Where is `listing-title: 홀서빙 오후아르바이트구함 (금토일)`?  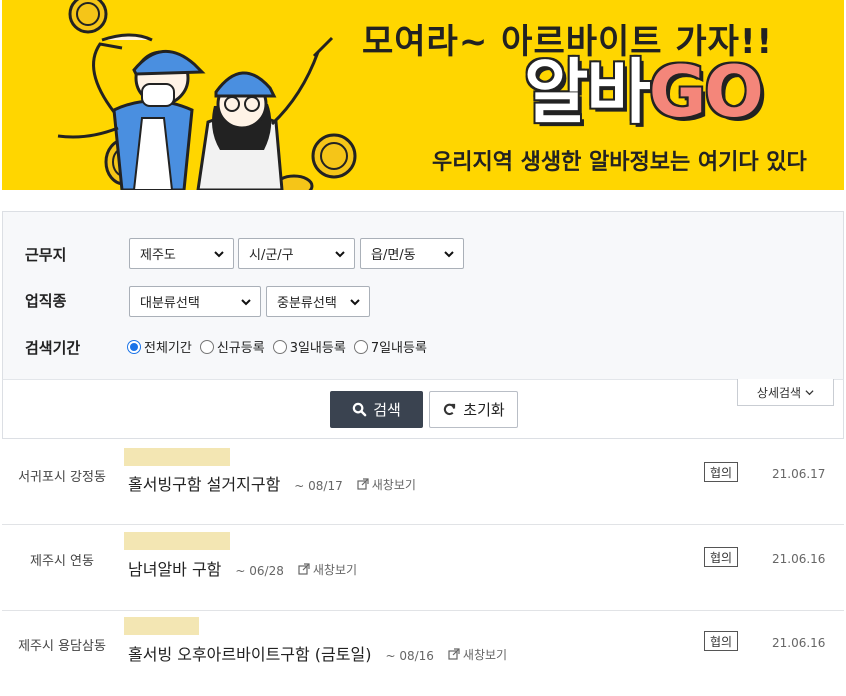
listing-title: 홀서빙 오후아르바이트구함 (금토일) is located at coordinates (249, 653).